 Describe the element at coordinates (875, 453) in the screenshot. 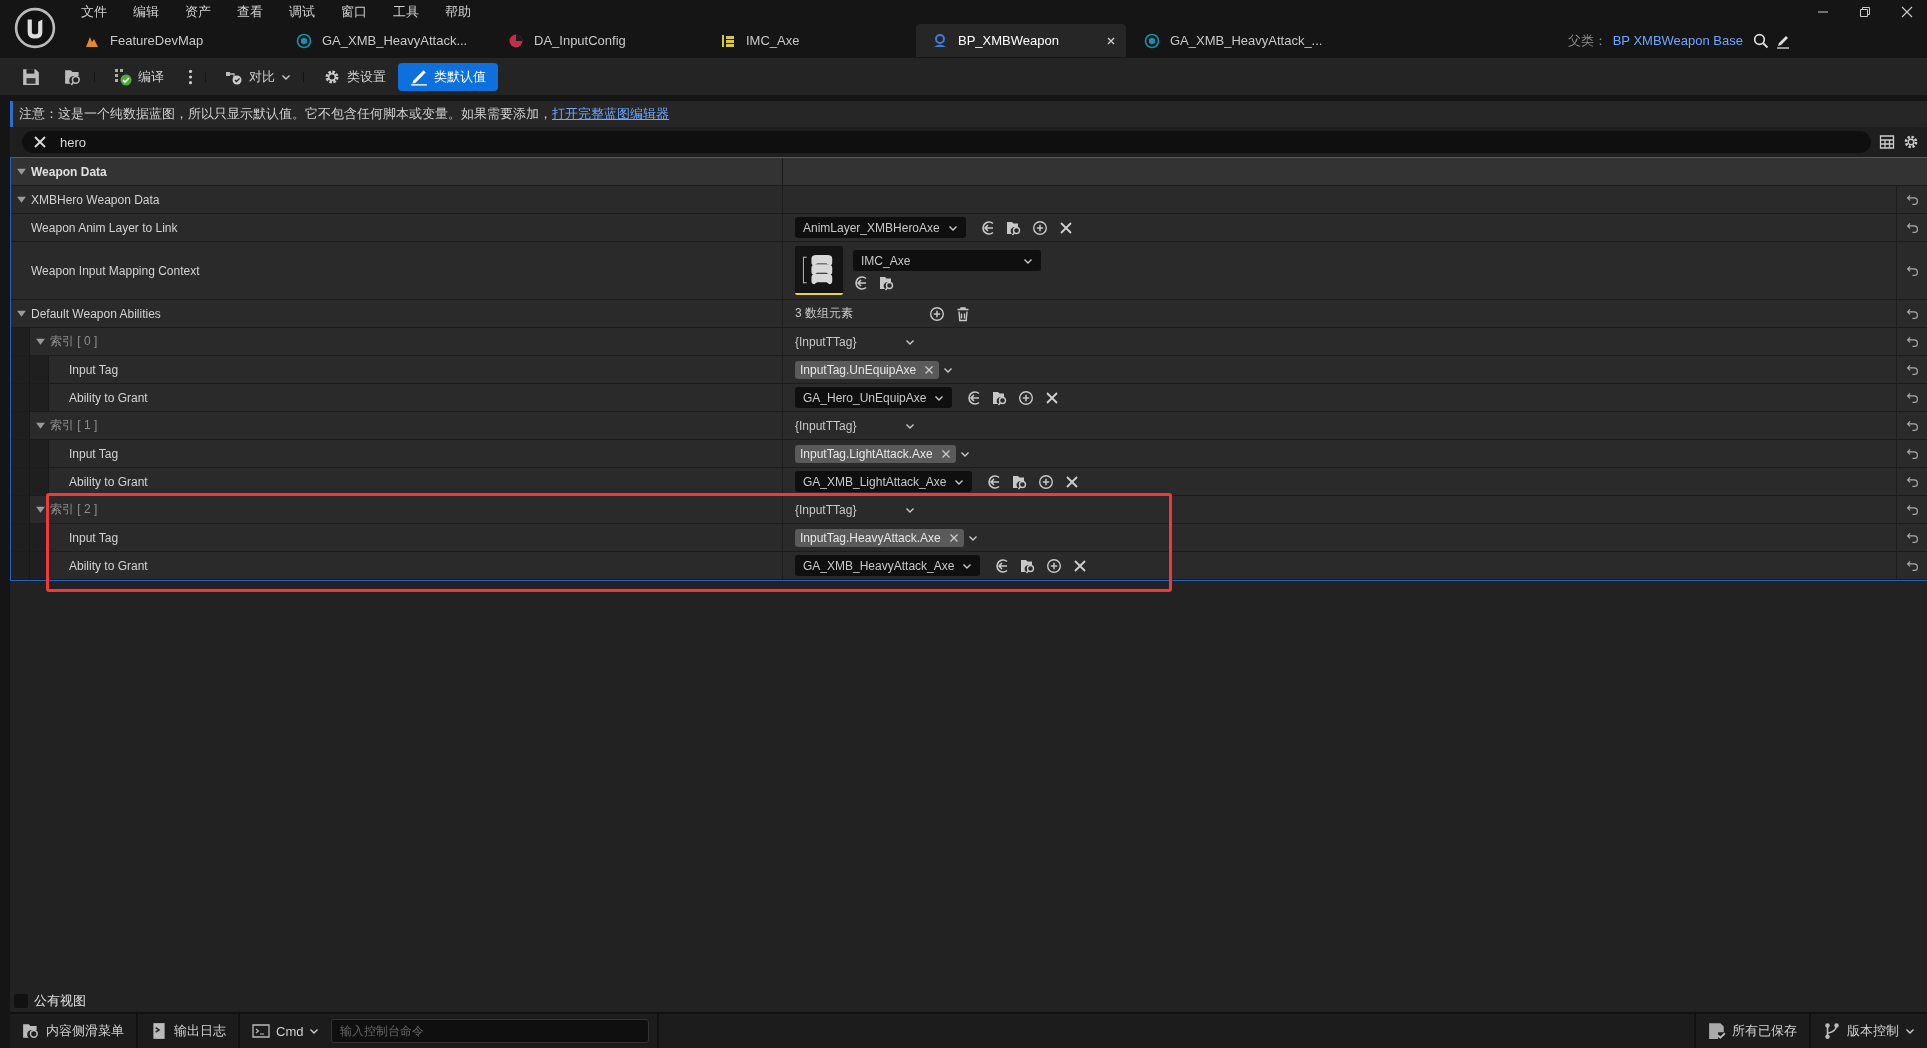

I see `gameplay-tag: InputTag.LightAttack.Axe` at that location.